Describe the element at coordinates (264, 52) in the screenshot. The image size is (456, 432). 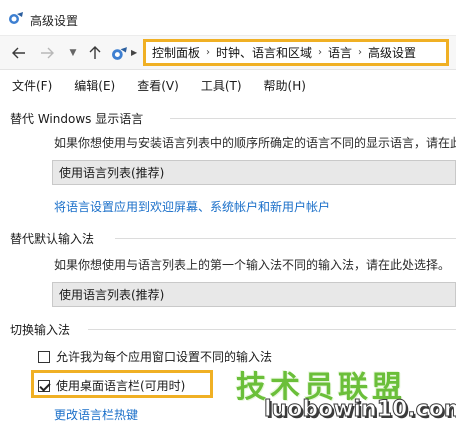
I see `breadcrumb-clock-language-region: 时钟、语言和区域` at that location.